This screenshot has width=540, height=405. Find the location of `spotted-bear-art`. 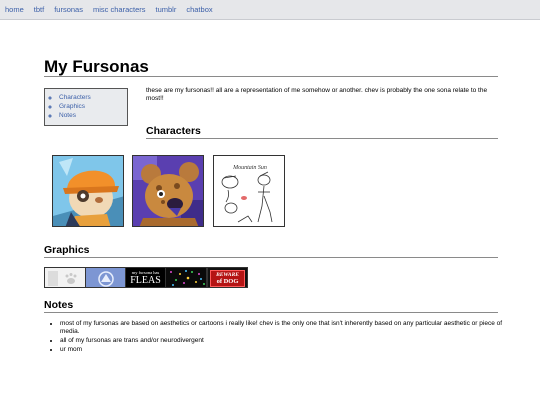

spotted-bear-art is located at coordinates (168, 191).